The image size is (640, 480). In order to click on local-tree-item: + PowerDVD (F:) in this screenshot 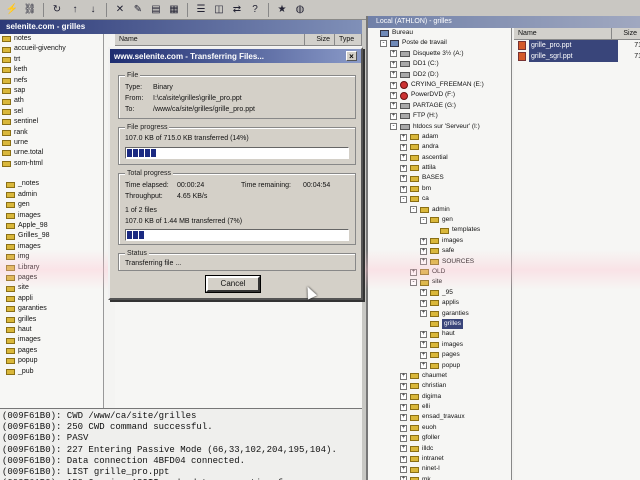, I will do `click(440, 95)`.